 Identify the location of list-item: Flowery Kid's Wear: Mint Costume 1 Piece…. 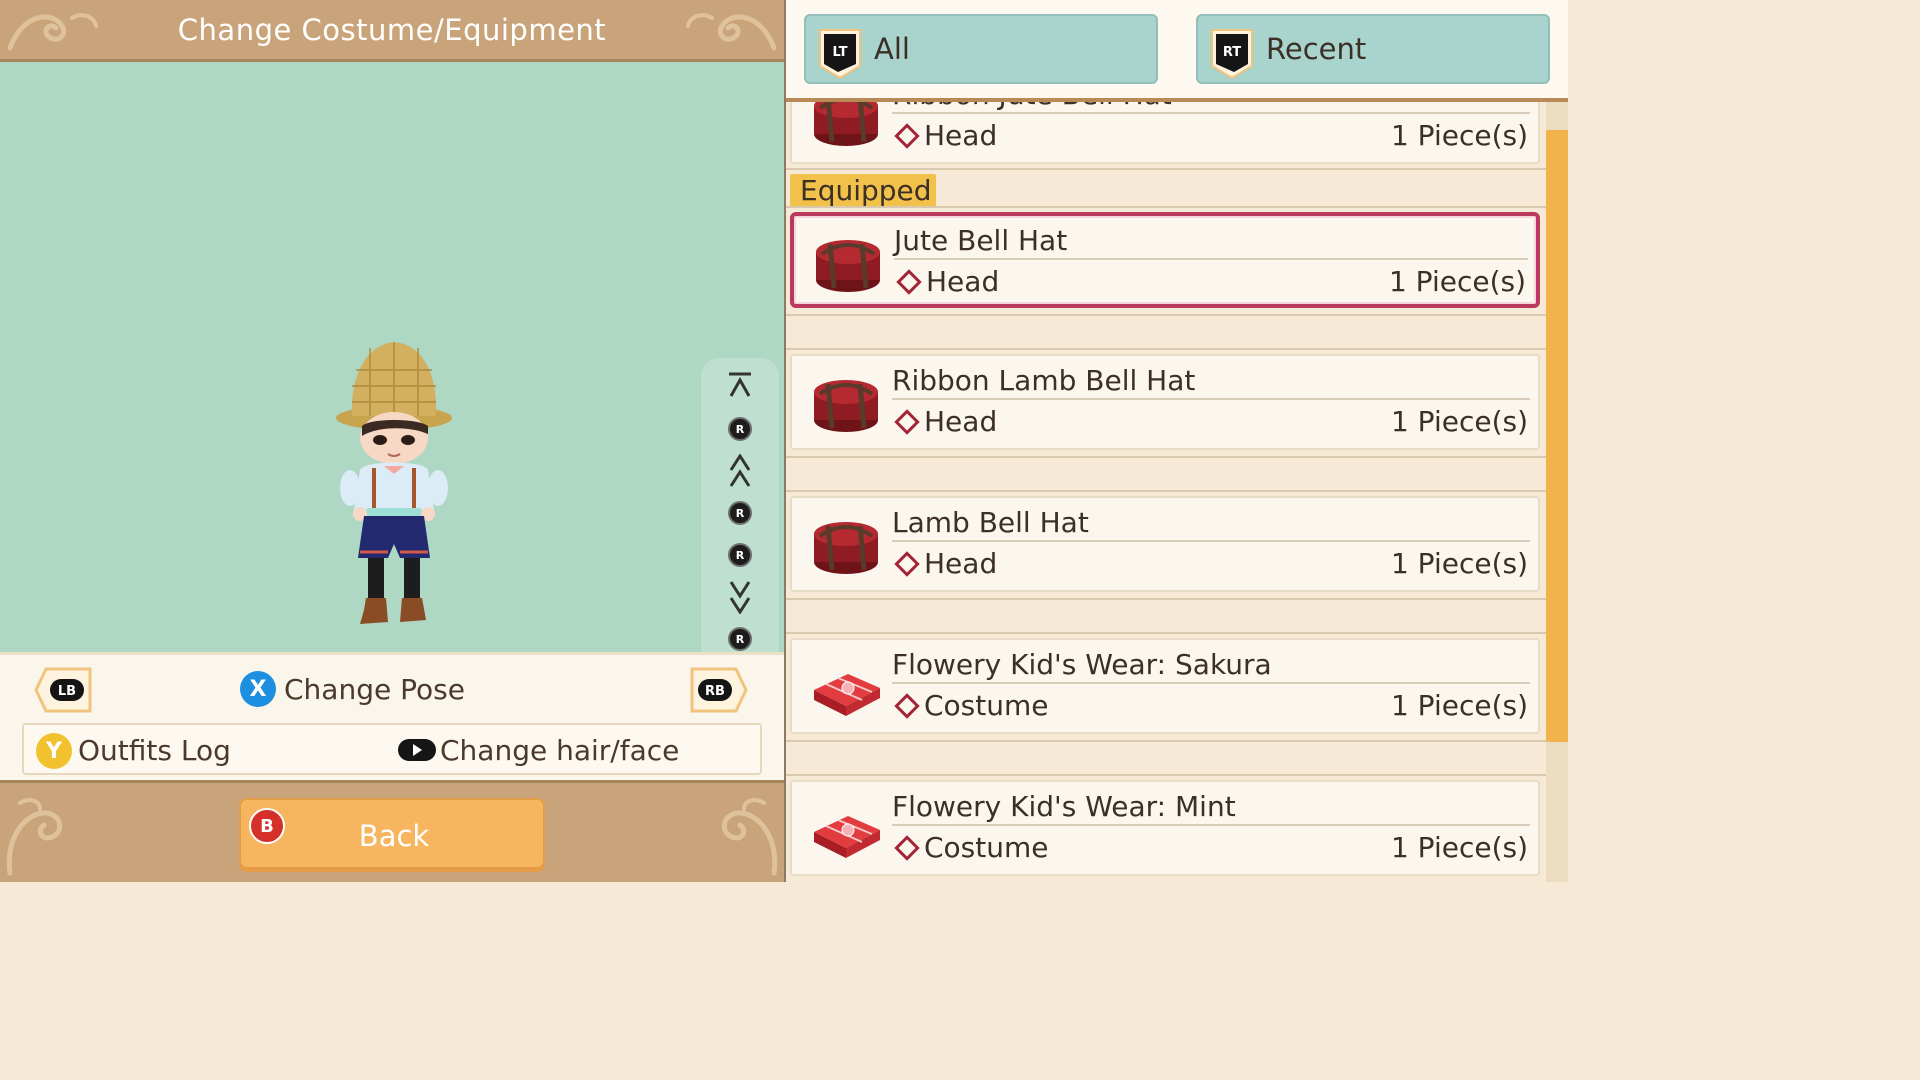
(1165, 828).